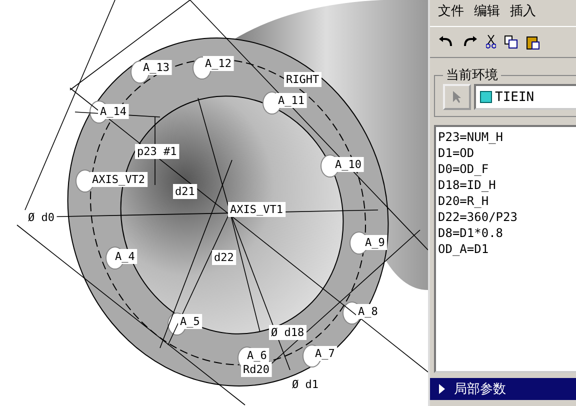 The image size is (576, 406). Describe the element at coordinates (218, 63) in the screenshot. I see `dimension-label: A_12` at that location.